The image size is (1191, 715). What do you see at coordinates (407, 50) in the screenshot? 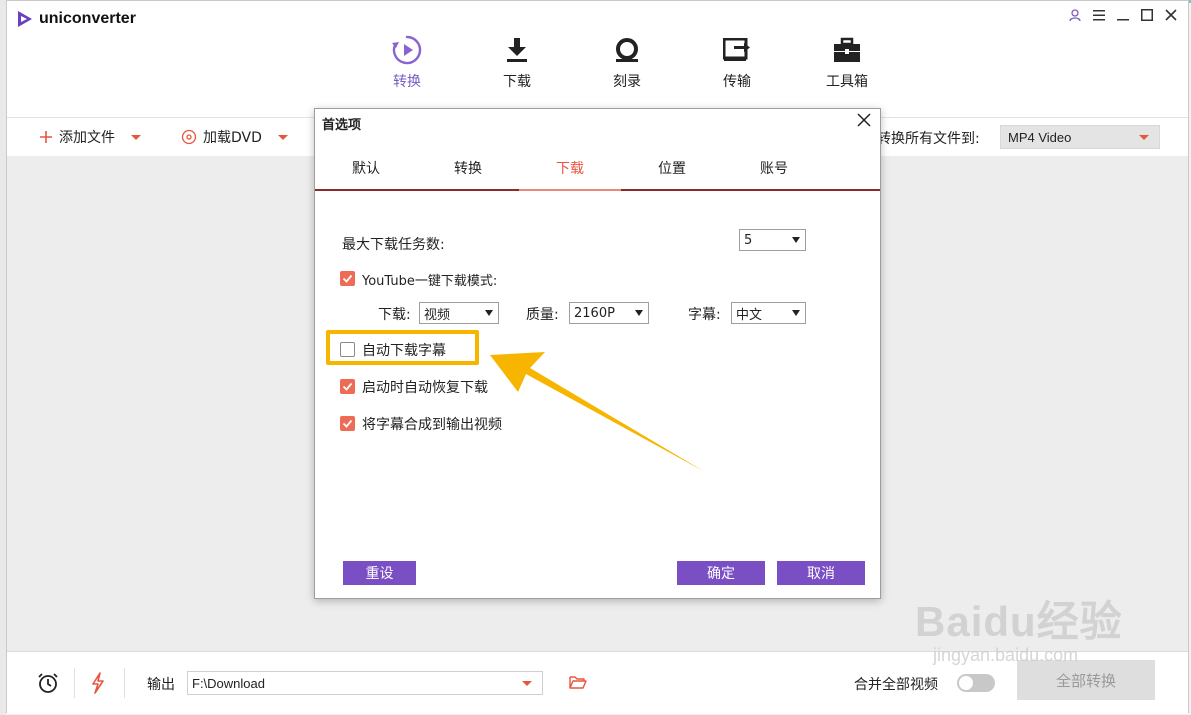
I see `convert-icon` at bounding box center [407, 50].